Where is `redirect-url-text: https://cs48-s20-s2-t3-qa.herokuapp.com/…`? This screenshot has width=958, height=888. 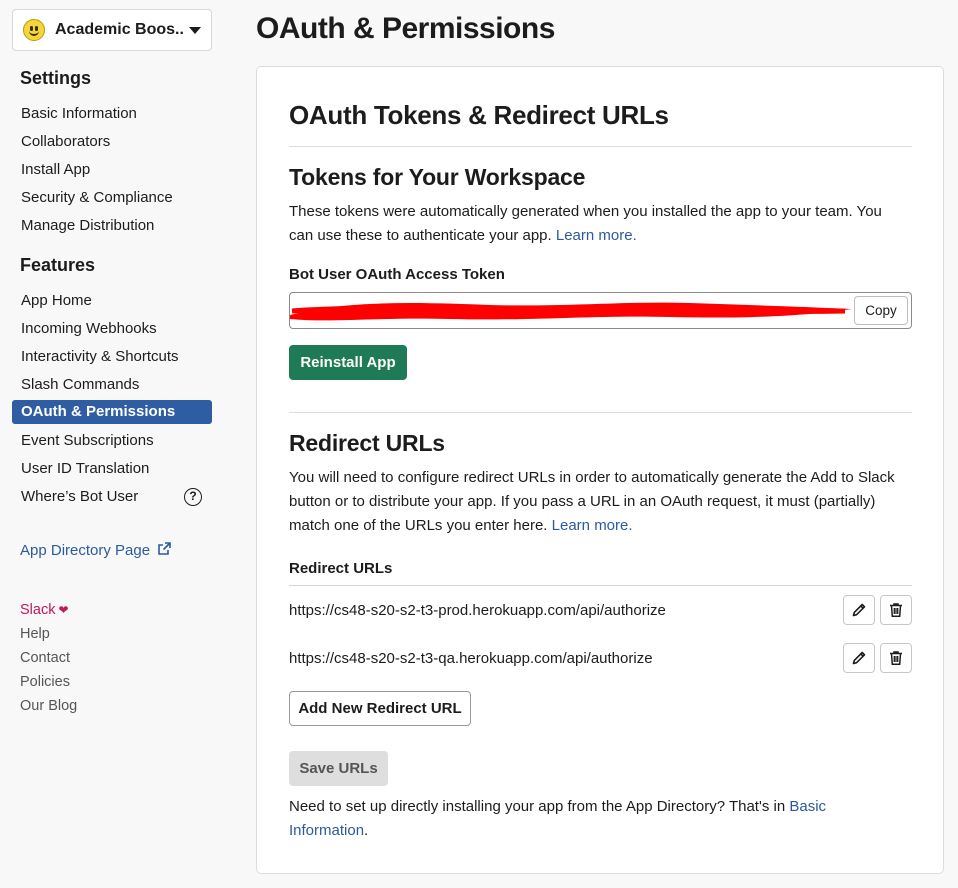
redirect-url-text: https://cs48-s20-s2-t3-qa.herokuapp.com/… is located at coordinates (471, 658).